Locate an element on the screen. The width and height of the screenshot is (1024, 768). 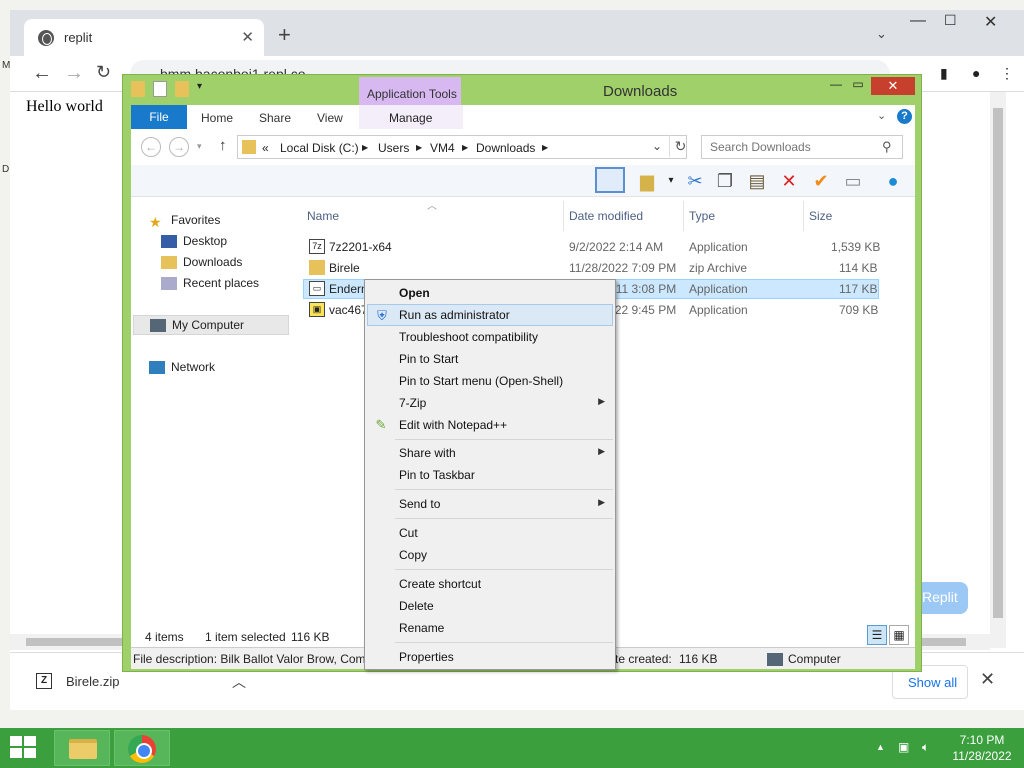
column-header-type: Type is located at coordinates (702, 216).